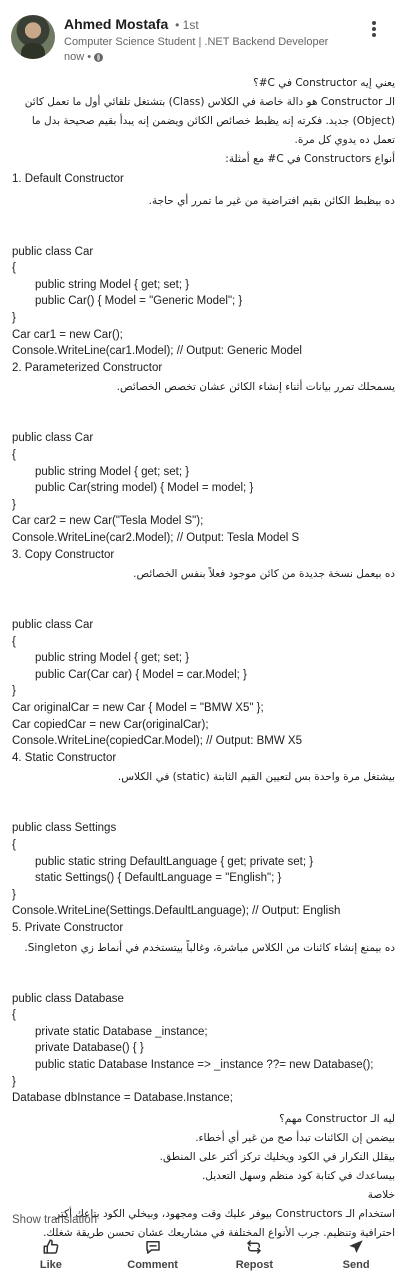 This screenshot has height=1280, width=407. I want to click on repost-button: Repost, so click(254, 1256).